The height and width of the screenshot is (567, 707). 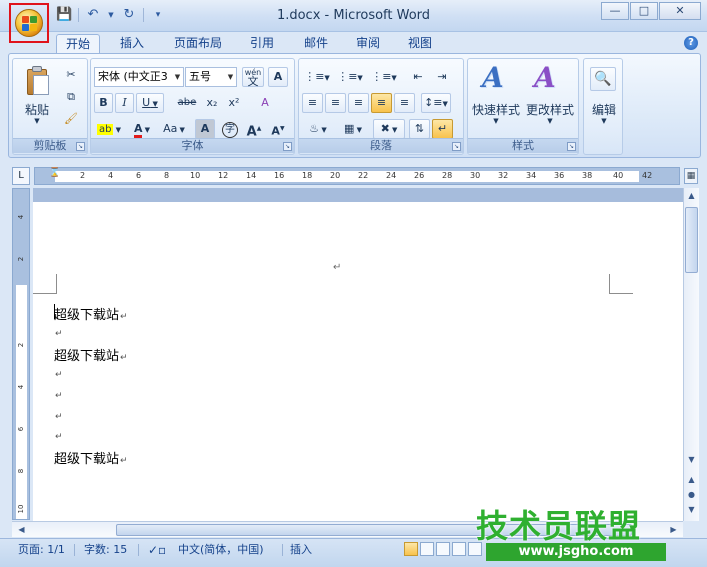 What do you see at coordinates (358, 103) in the screenshot?
I see `align-right-button: ≡` at bounding box center [358, 103].